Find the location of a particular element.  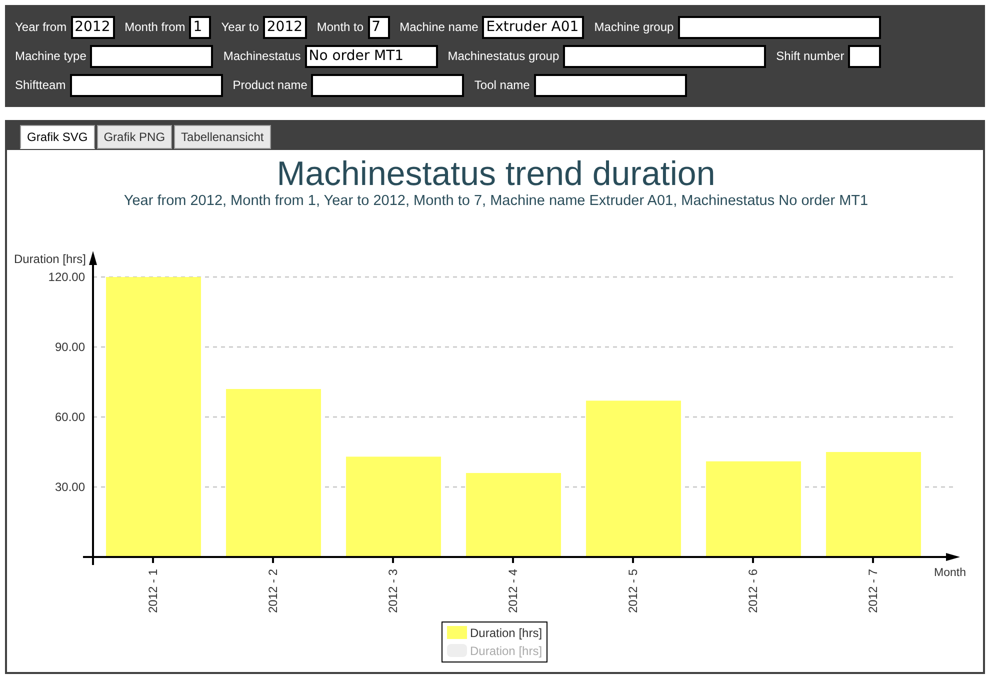

x-tick-label: 2012 - 3 is located at coordinates (393, 590).